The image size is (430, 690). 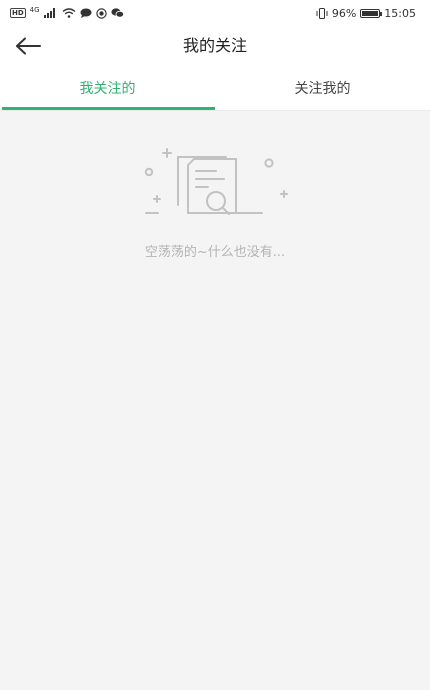 I want to click on tab-bar: 我关注的 关注我的, so click(x=215, y=88).